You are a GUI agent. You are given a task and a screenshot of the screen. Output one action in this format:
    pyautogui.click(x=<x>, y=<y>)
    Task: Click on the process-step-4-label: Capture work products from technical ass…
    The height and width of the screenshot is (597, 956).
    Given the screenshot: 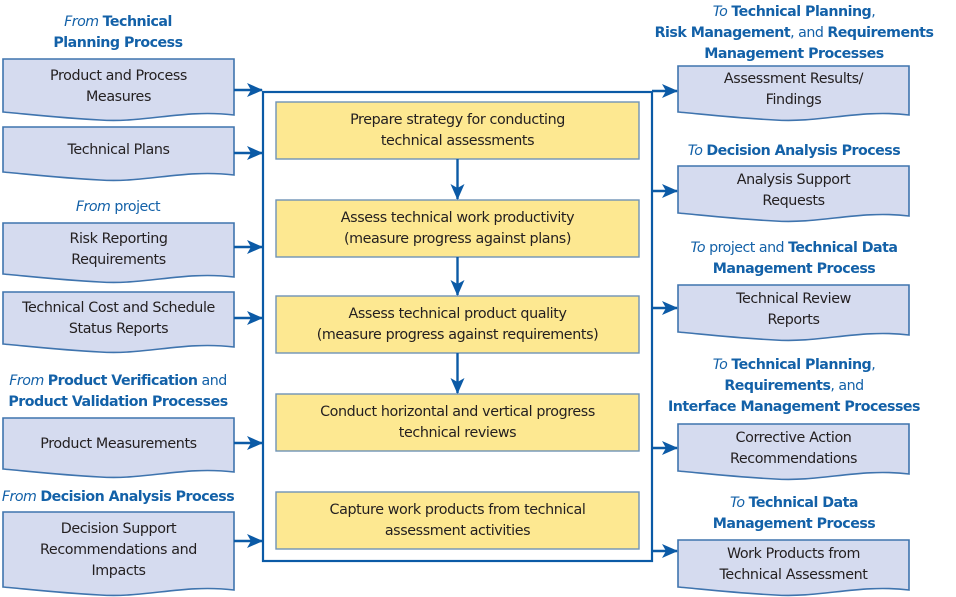 What is the action you would take?
    pyautogui.click(x=457, y=520)
    